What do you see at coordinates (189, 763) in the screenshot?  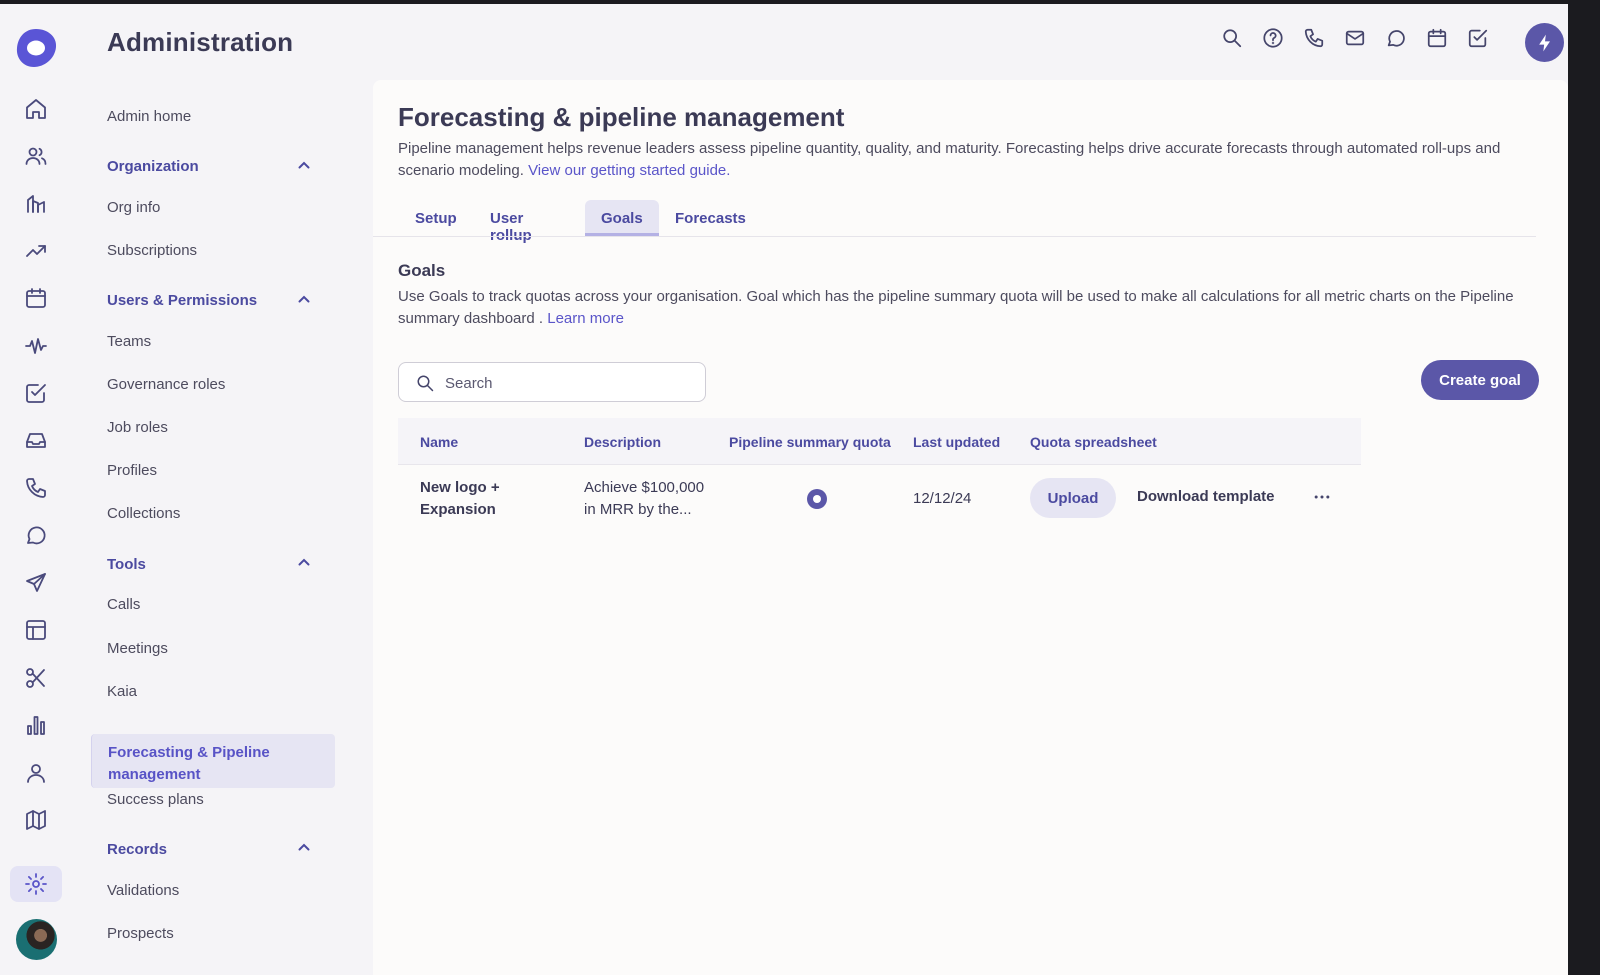 I see `nav-forecasting-pipeline-label: Forecasting & Pipeline management` at bounding box center [189, 763].